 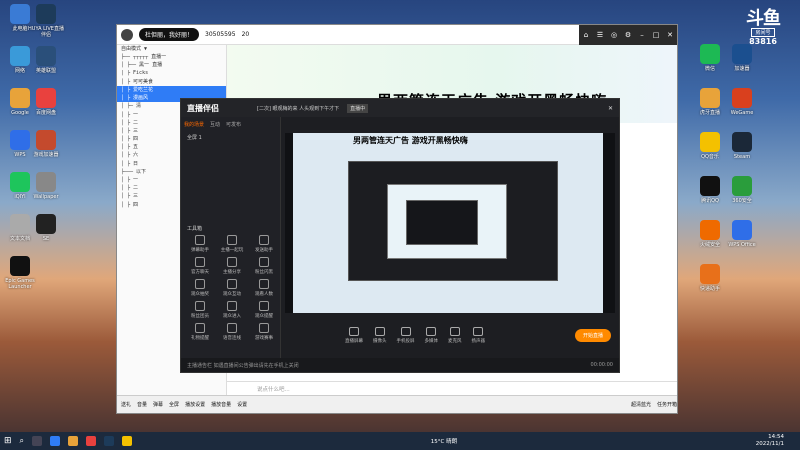 What do you see at coordinates (478, 335) in the screenshot?
I see `toolbar-button: 扬声器` at bounding box center [478, 335].